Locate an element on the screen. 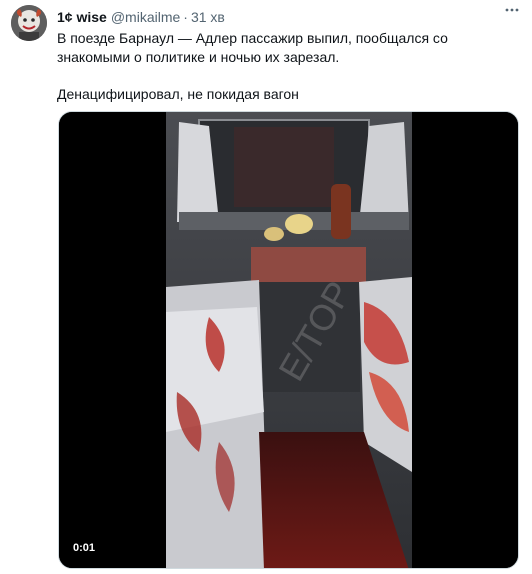  avatar-image is located at coordinates (29, 23).